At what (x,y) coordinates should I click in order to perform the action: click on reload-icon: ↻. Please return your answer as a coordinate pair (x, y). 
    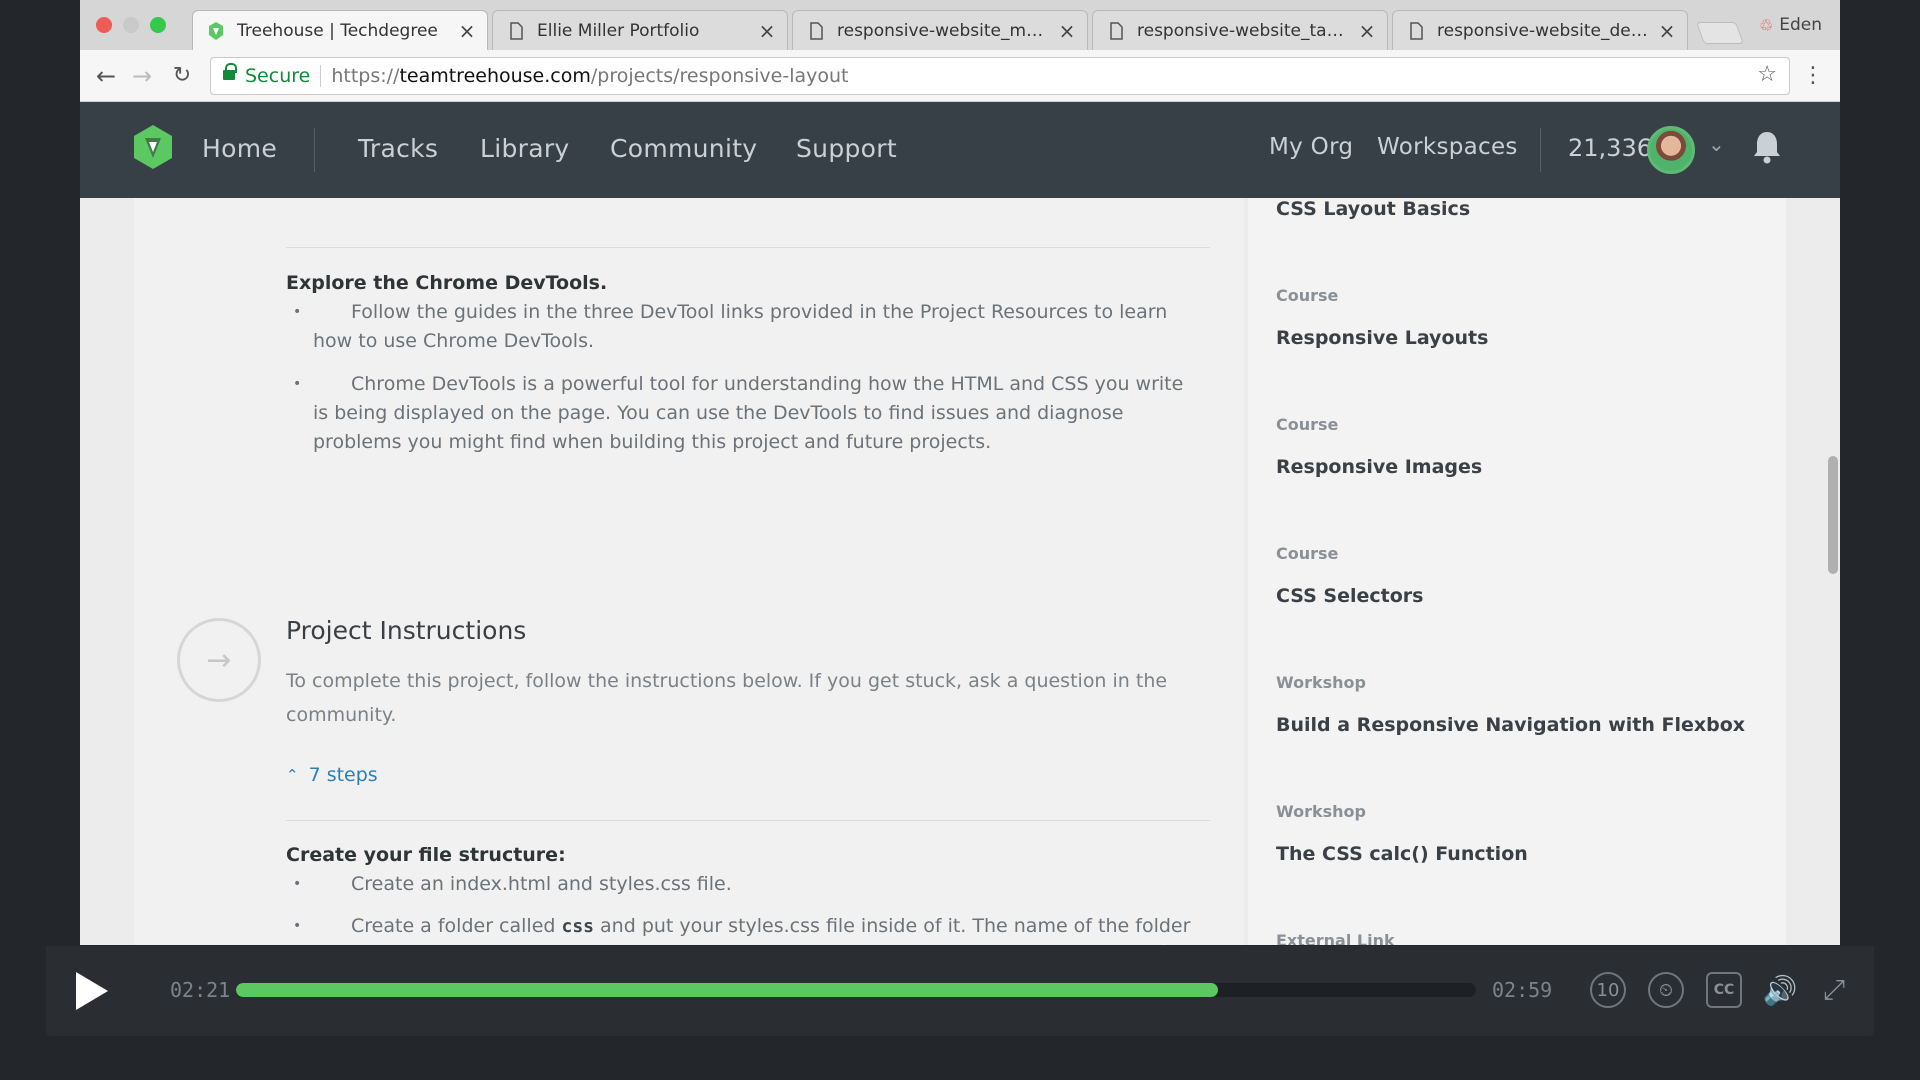
    Looking at the image, I should click on (182, 76).